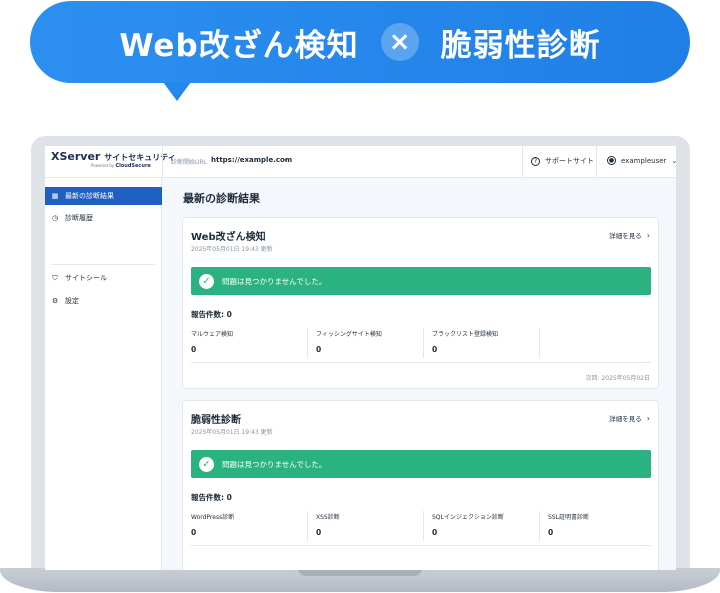 This screenshot has width=720, height=593. Describe the element at coordinates (597, 343) in the screenshot. I see `metric-empty` at that location.